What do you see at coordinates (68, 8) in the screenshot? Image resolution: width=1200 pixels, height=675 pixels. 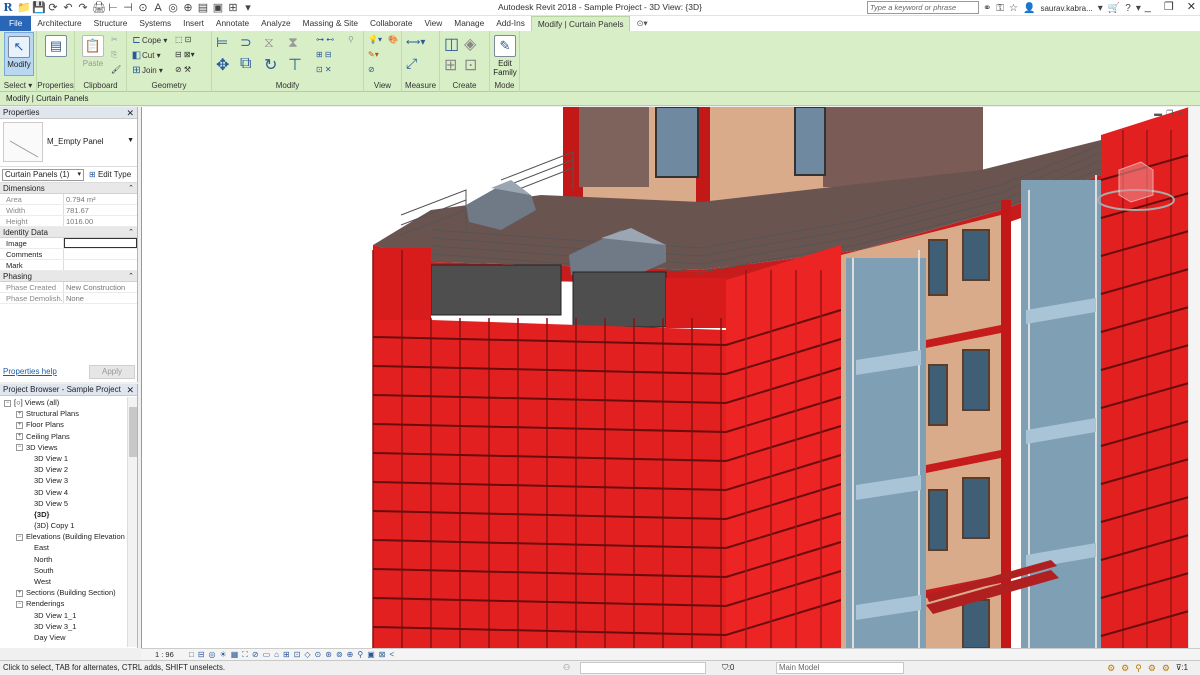 I see `undo-icon: ↶` at bounding box center [68, 8].